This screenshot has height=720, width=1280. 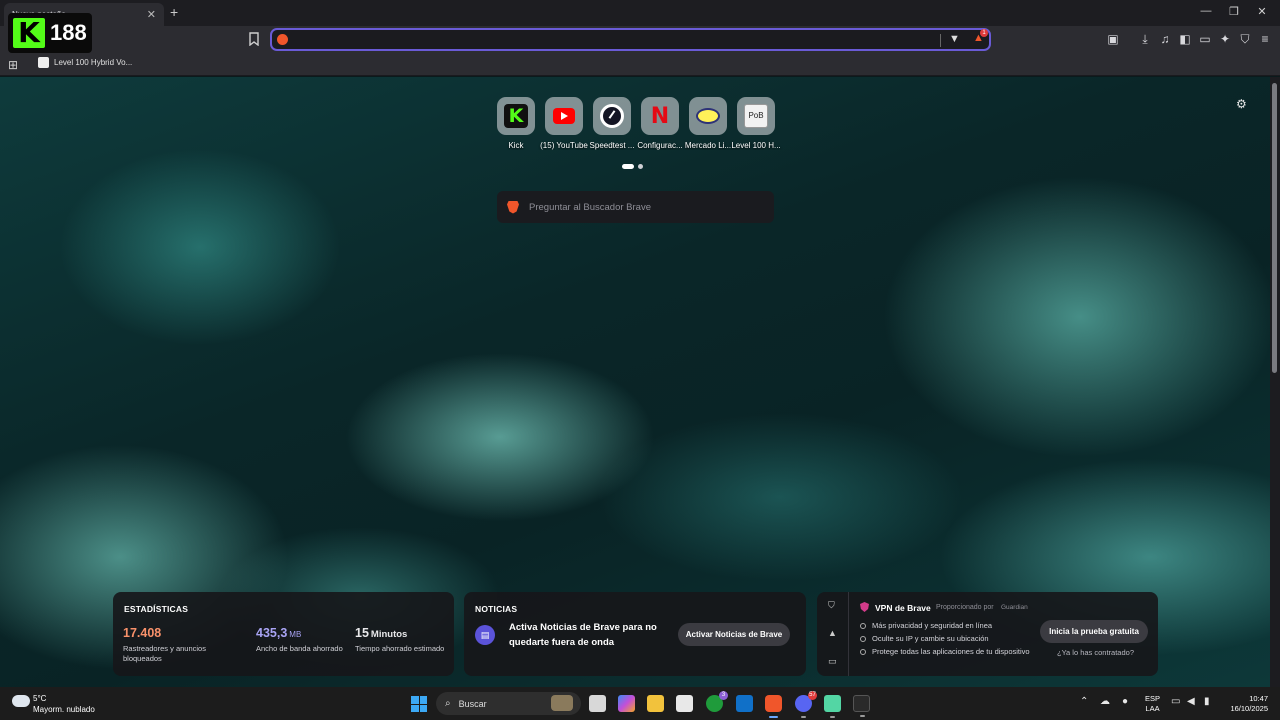 What do you see at coordinates (299, 648) in the screenshot?
I see `bandwidth-label: Ancho de banda ahorrado` at bounding box center [299, 648].